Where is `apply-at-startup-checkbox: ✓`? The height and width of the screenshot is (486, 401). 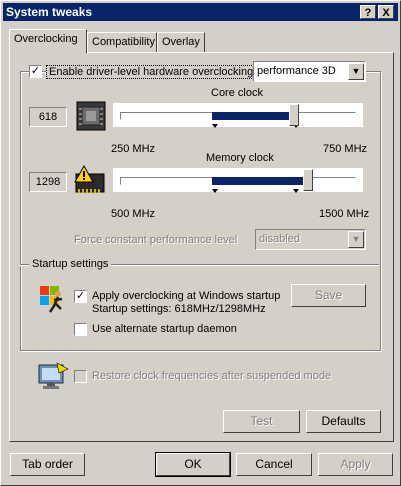 apply-at-startup-checkbox: ✓ is located at coordinates (80, 296).